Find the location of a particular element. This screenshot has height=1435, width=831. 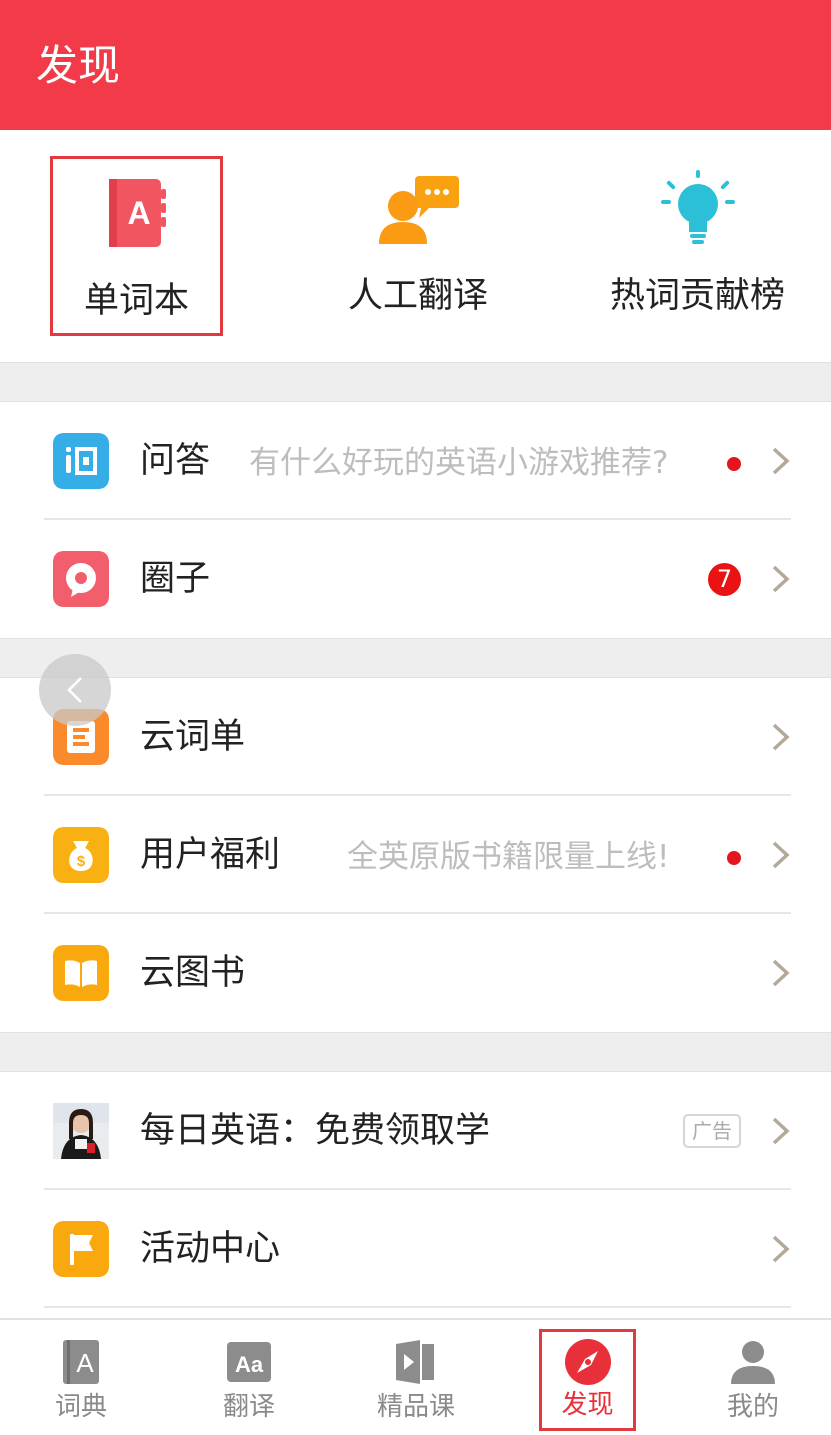

flag-icon is located at coordinates (81, 1249).